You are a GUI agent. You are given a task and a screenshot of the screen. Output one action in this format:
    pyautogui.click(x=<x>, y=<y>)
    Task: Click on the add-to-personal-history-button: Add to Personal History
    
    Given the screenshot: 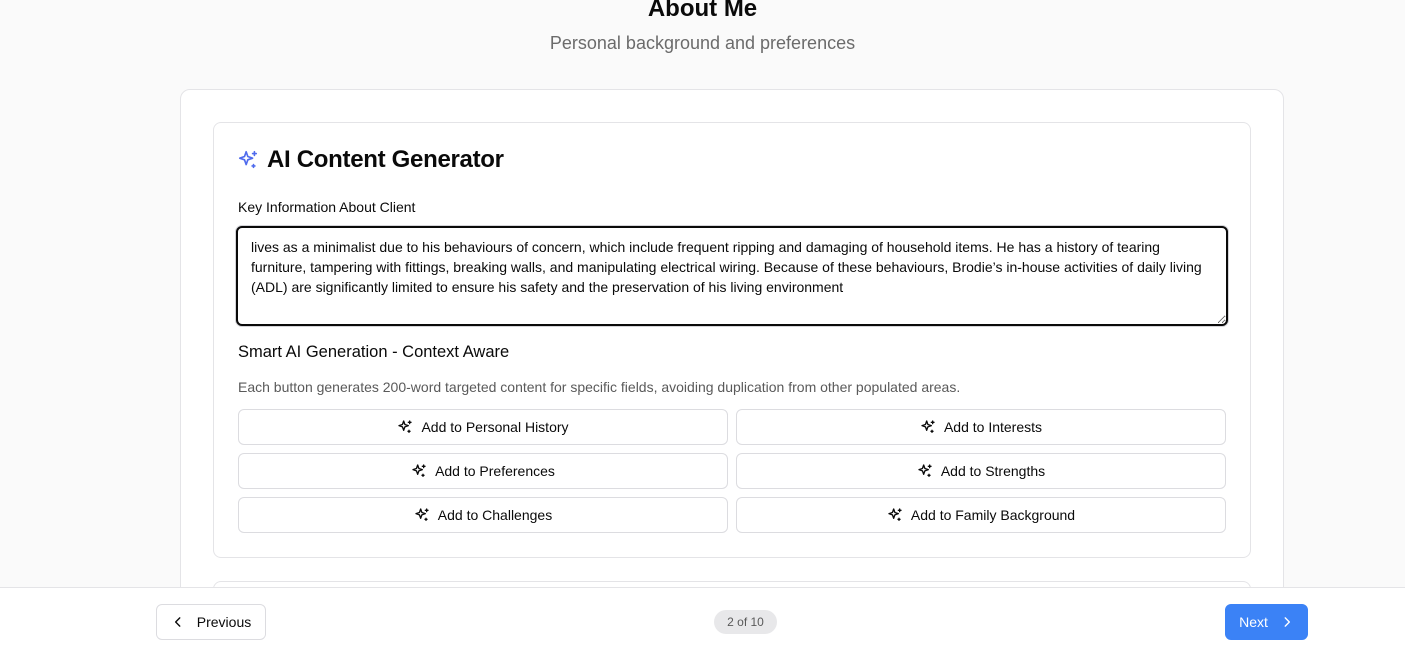 What is the action you would take?
    pyautogui.click(x=483, y=427)
    